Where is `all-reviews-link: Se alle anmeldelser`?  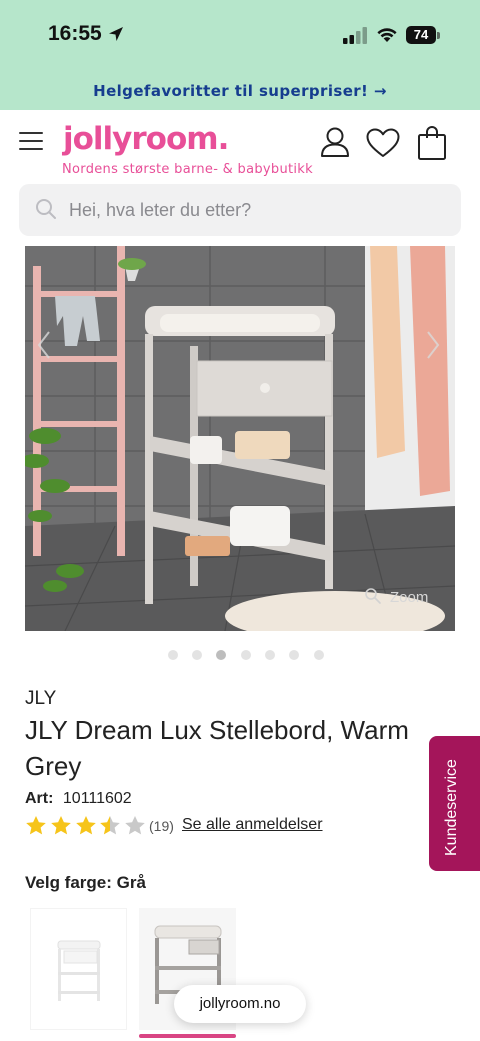
all-reviews-link: Se alle anmeldelser is located at coordinates (252, 825).